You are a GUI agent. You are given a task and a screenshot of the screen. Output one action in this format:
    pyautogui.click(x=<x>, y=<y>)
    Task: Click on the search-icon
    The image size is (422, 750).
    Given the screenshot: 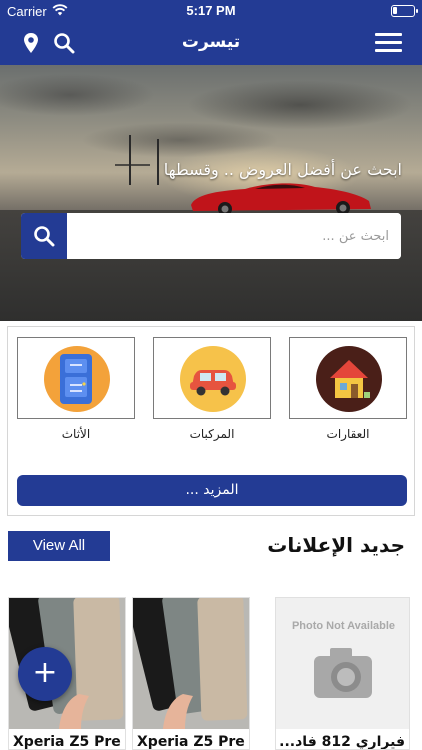 What is the action you would take?
    pyautogui.click(x=44, y=236)
    